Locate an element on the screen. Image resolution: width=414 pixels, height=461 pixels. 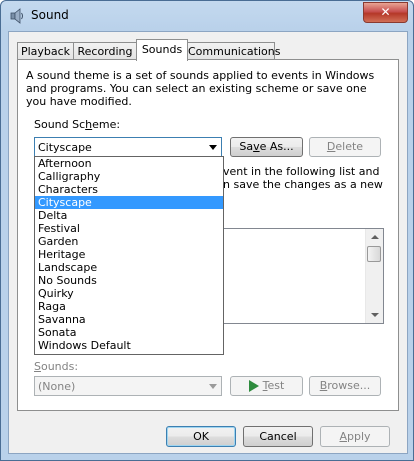
sounds-label: Sounds: is located at coordinates (56, 366).